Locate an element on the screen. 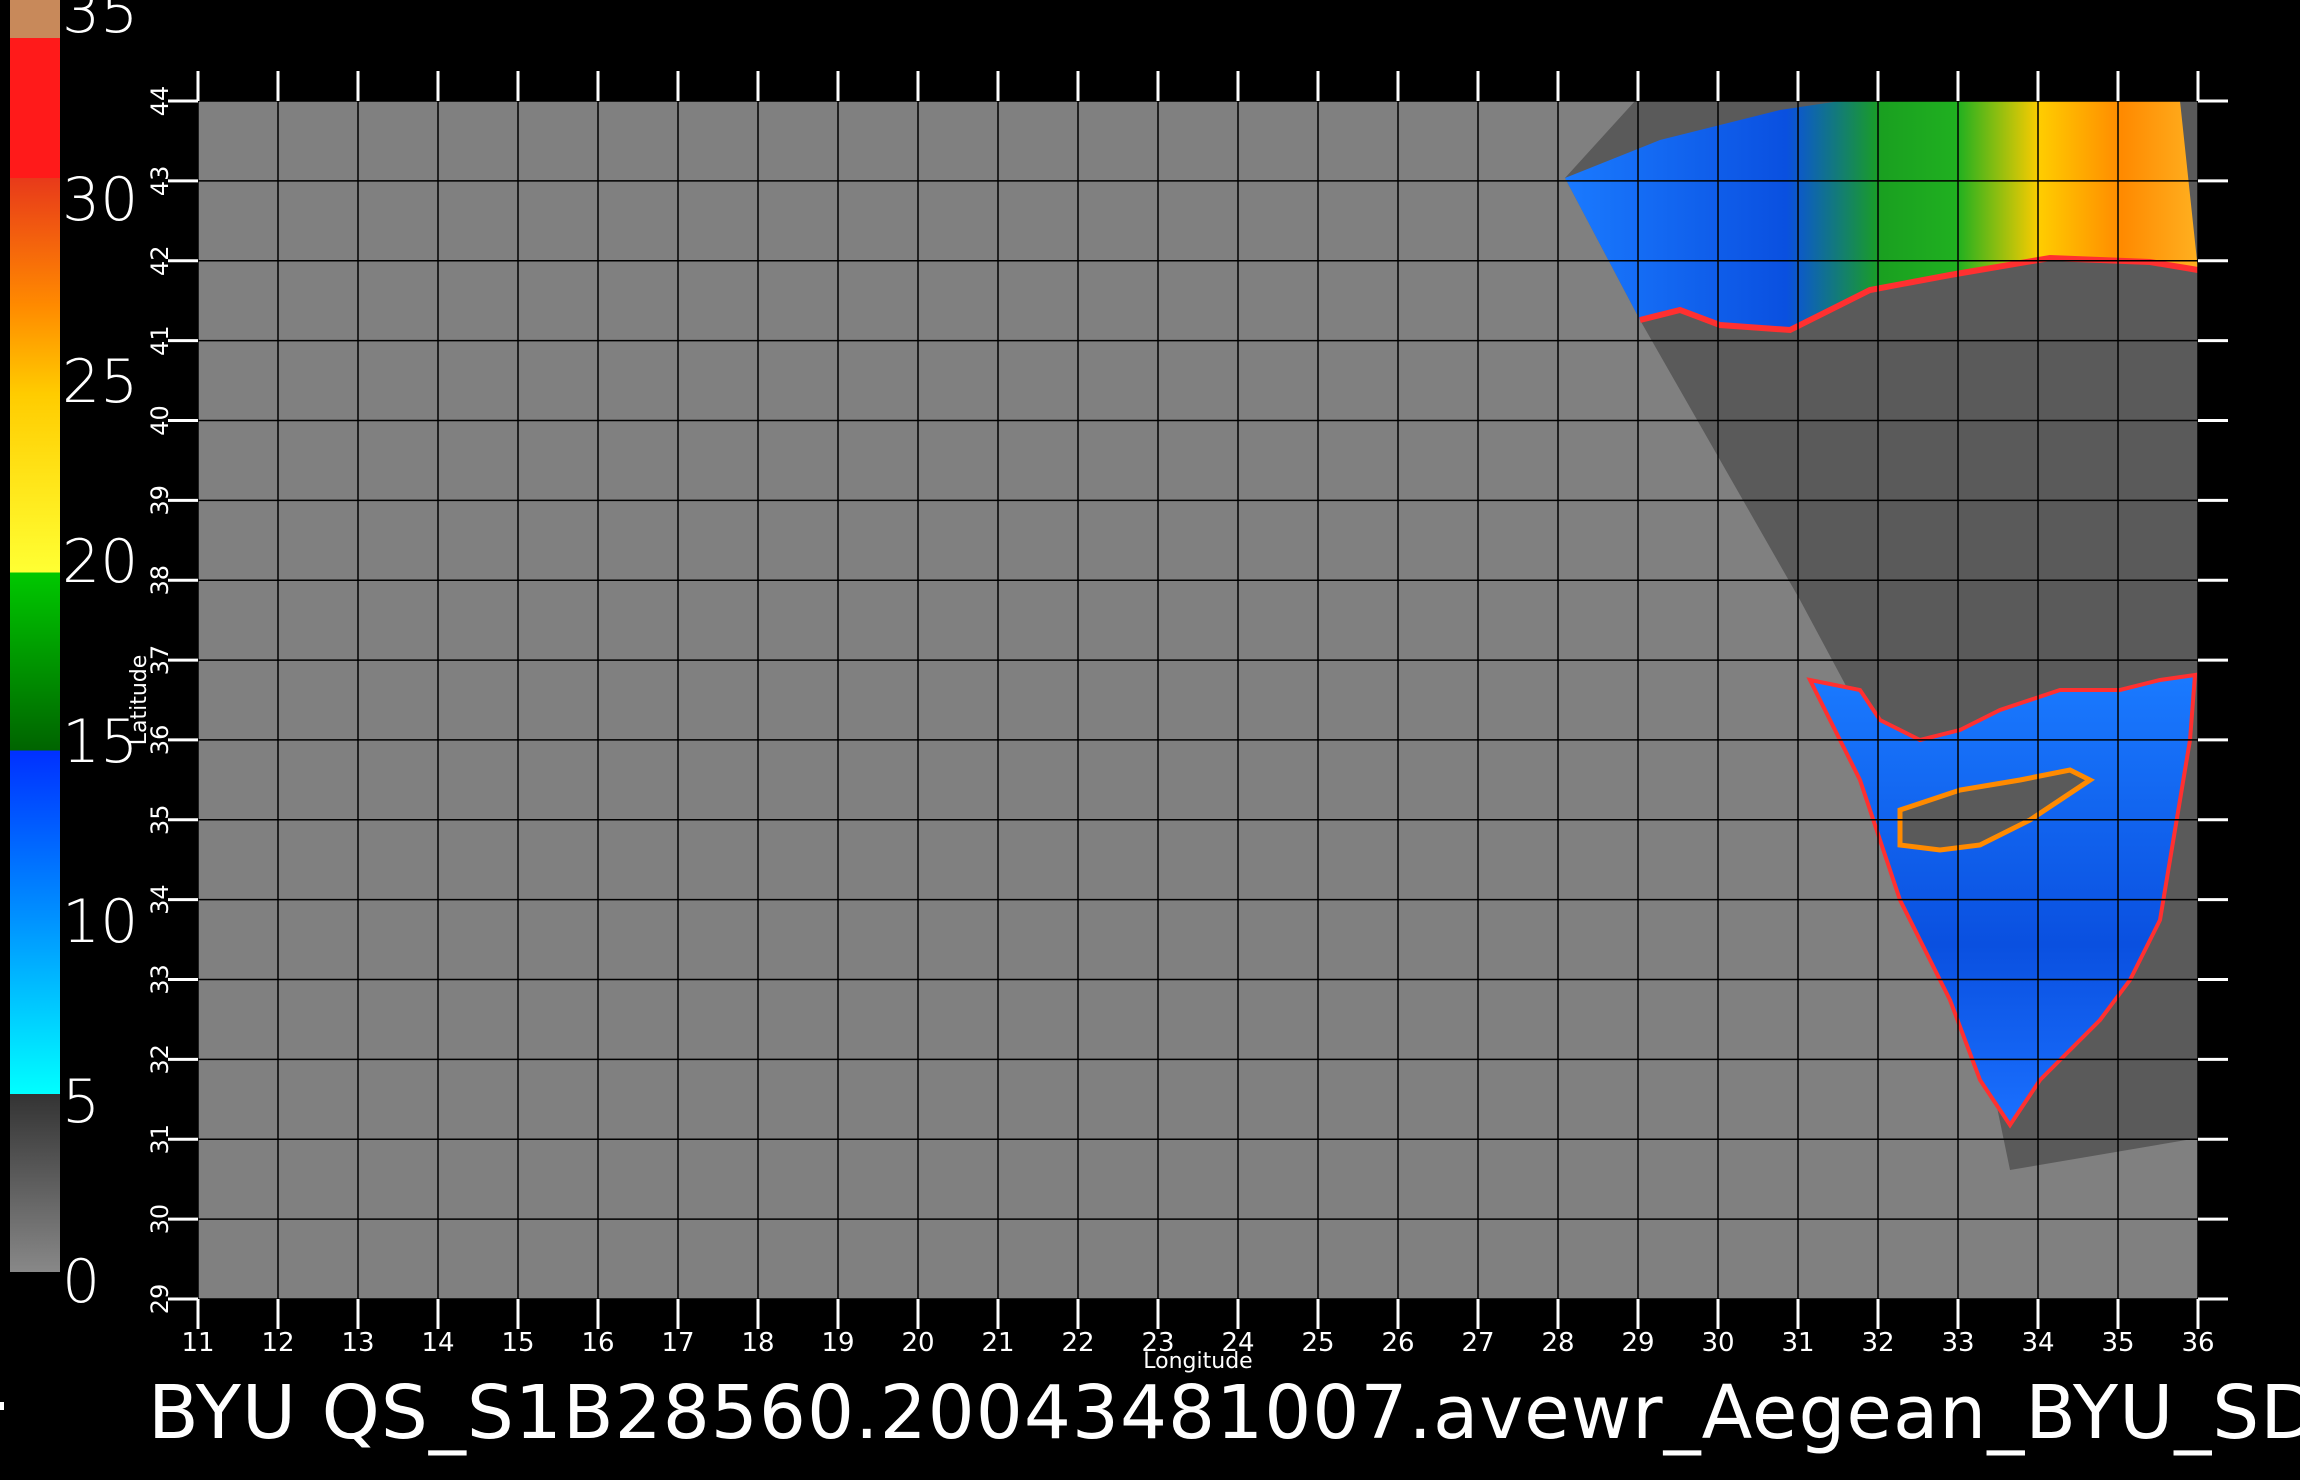 The image size is (2300, 1480). lon-tick-label-28: 28 is located at coordinates (1557, 1343).